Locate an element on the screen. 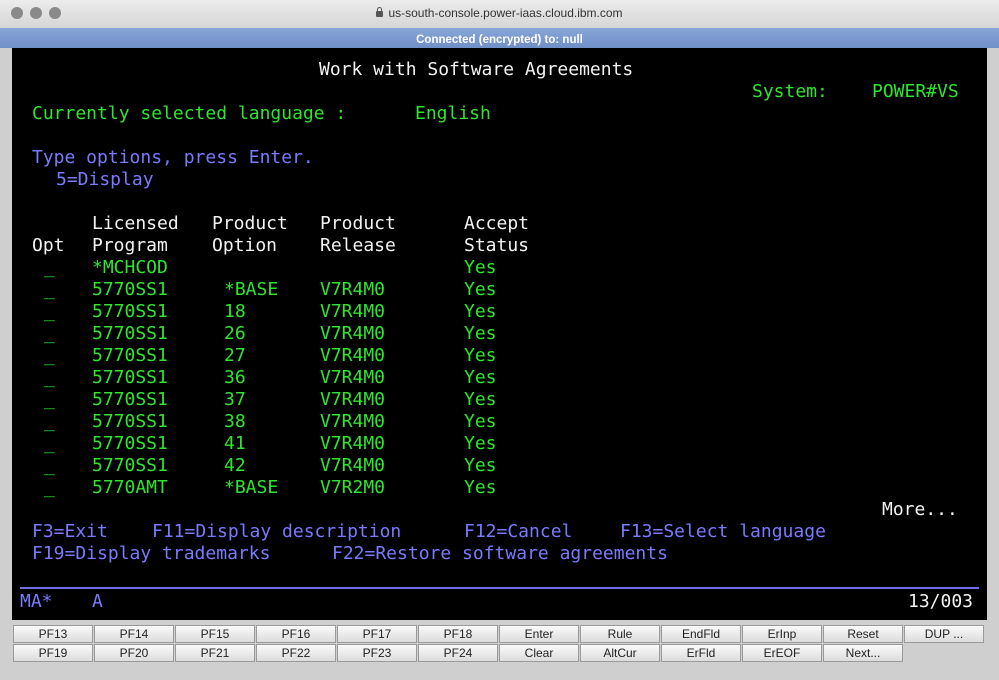  key-ereof-button: ErEOF is located at coordinates (782, 653).